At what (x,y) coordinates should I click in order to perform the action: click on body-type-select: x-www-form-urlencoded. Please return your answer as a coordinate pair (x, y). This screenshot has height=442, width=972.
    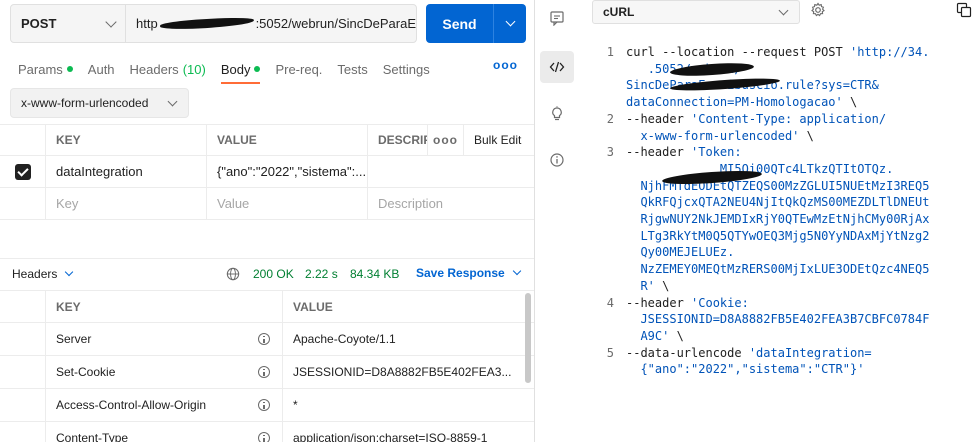
    Looking at the image, I should click on (99, 103).